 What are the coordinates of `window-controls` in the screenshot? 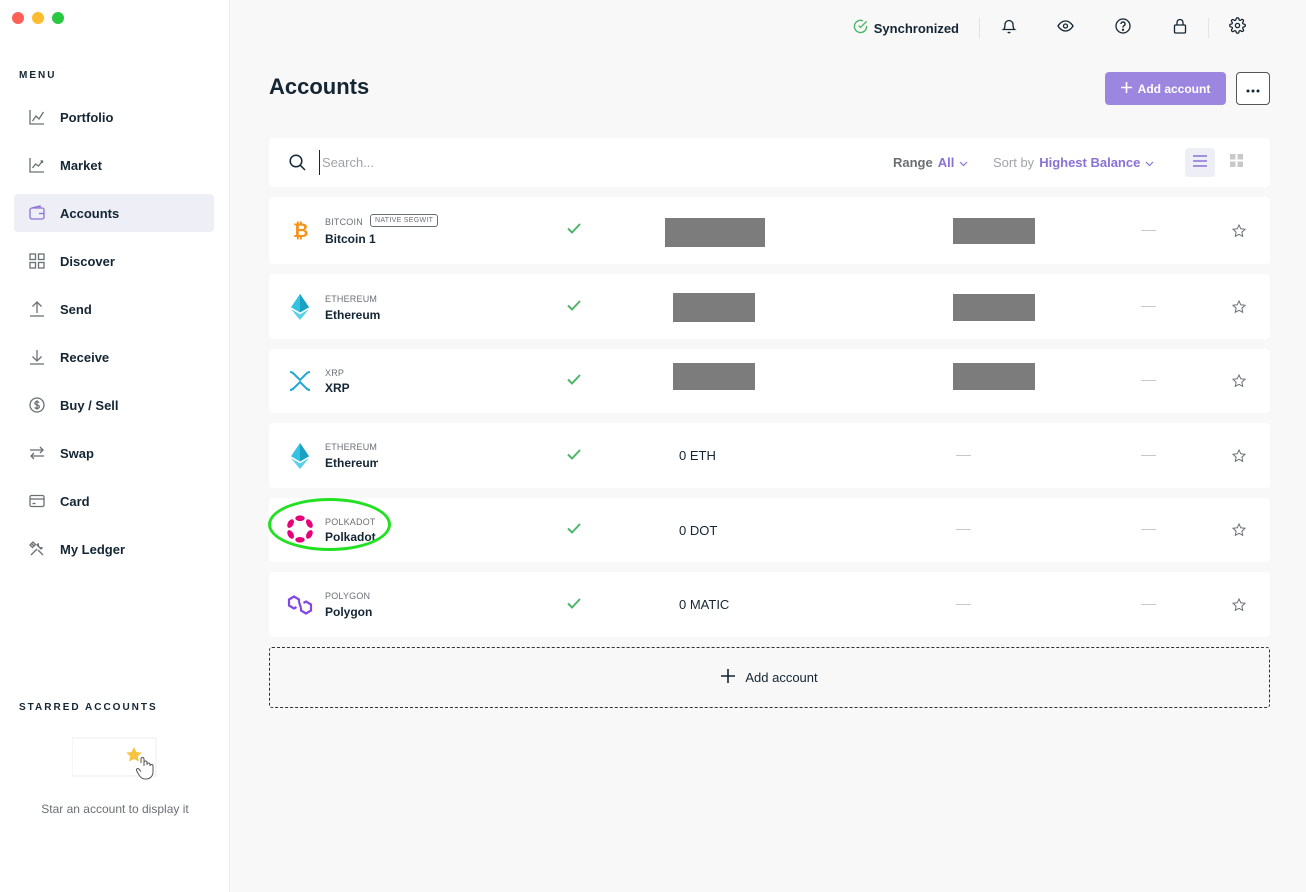 It's located at (38, 18).